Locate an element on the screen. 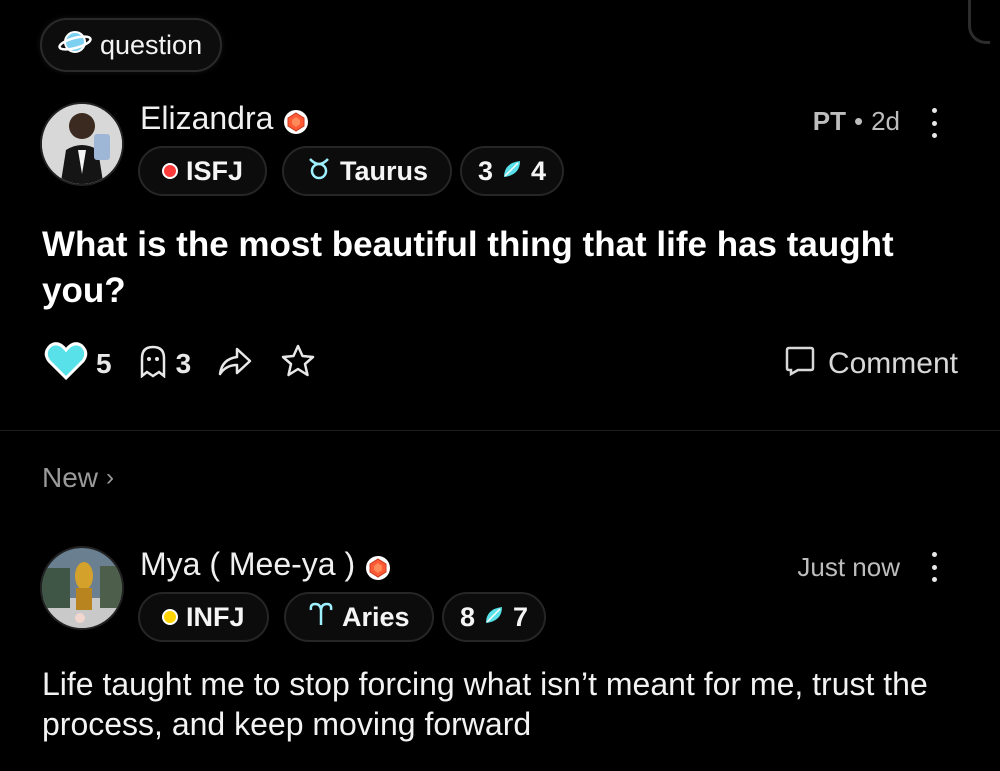 The image size is (1000, 771). avatar is located at coordinates (82, 144).